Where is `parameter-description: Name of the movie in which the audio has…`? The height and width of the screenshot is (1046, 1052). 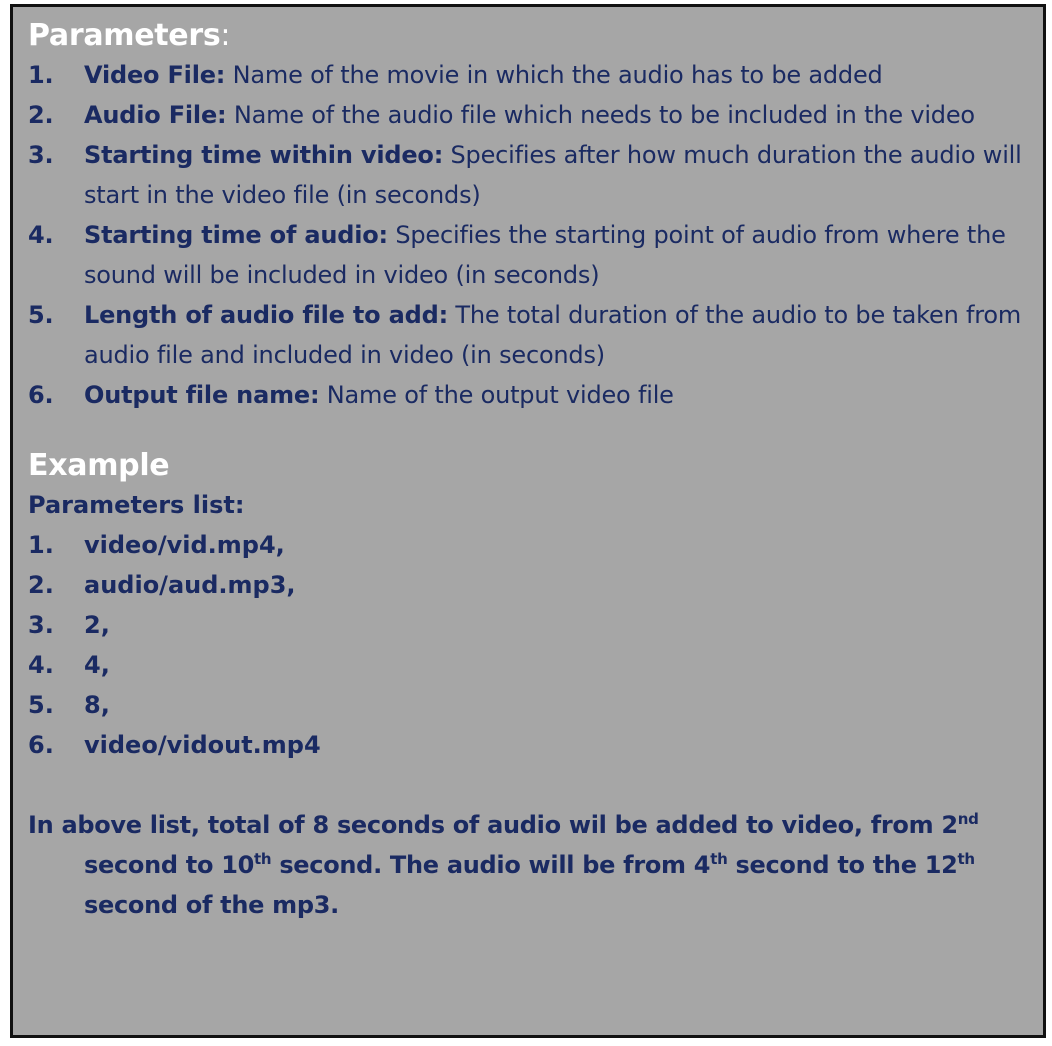
parameter-description: Name of the movie in which the audio has… is located at coordinates (554, 75).